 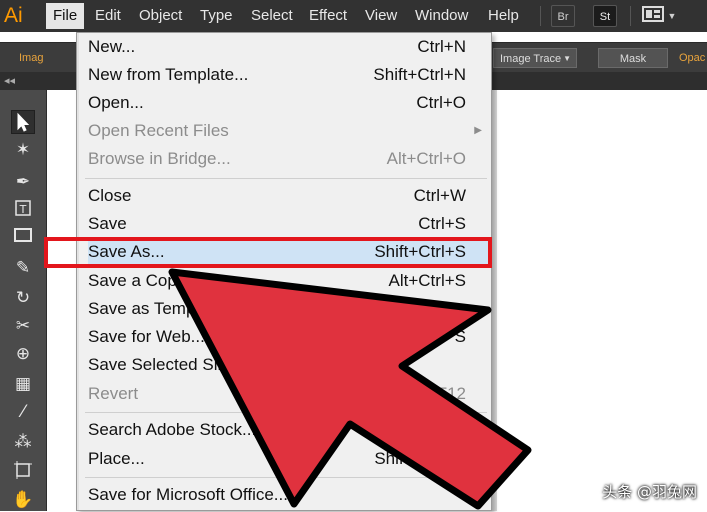 What do you see at coordinates (288, 47) in the screenshot?
I see `menu-item-new: New... Ctrl+N` at bounding box center [288, 47].